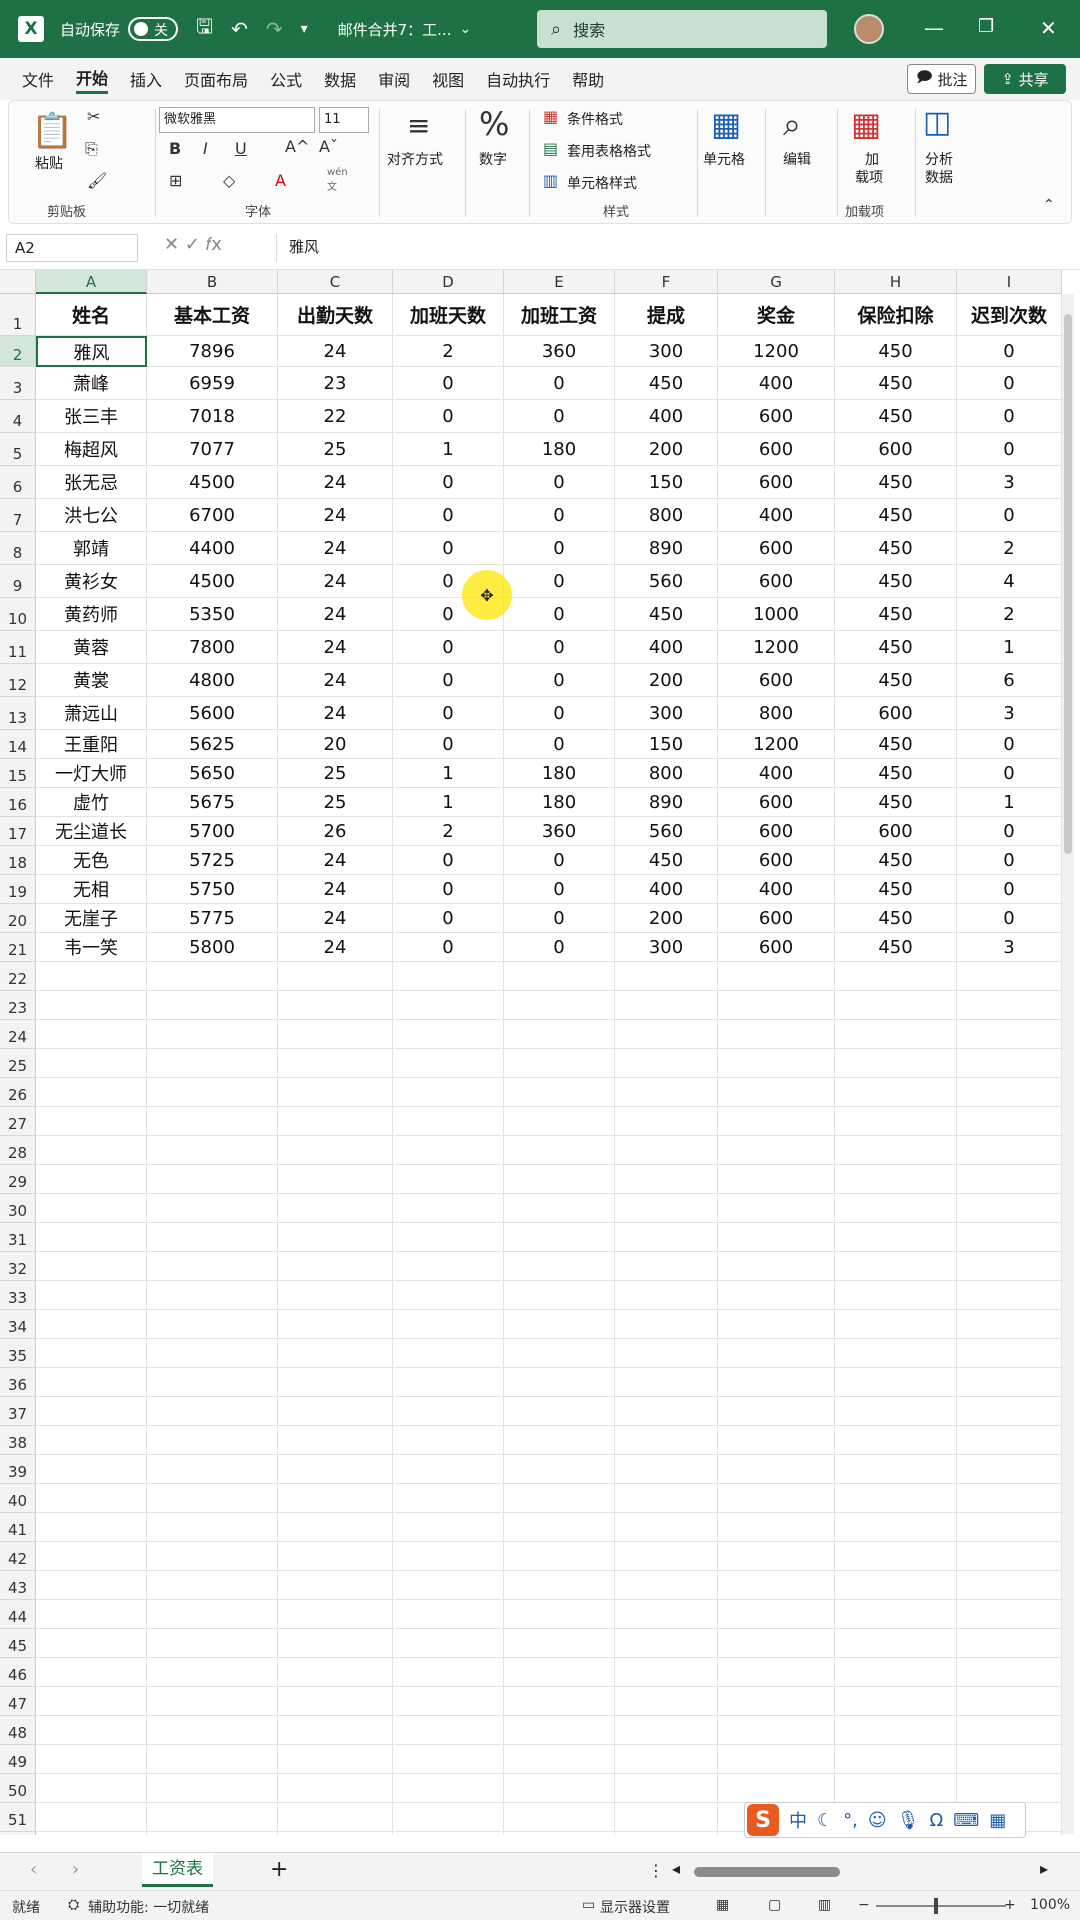  What do you see at coordinates (666, 831) in the screenshot?
I see `data-cell: 560` at bounding box center [666, 831].